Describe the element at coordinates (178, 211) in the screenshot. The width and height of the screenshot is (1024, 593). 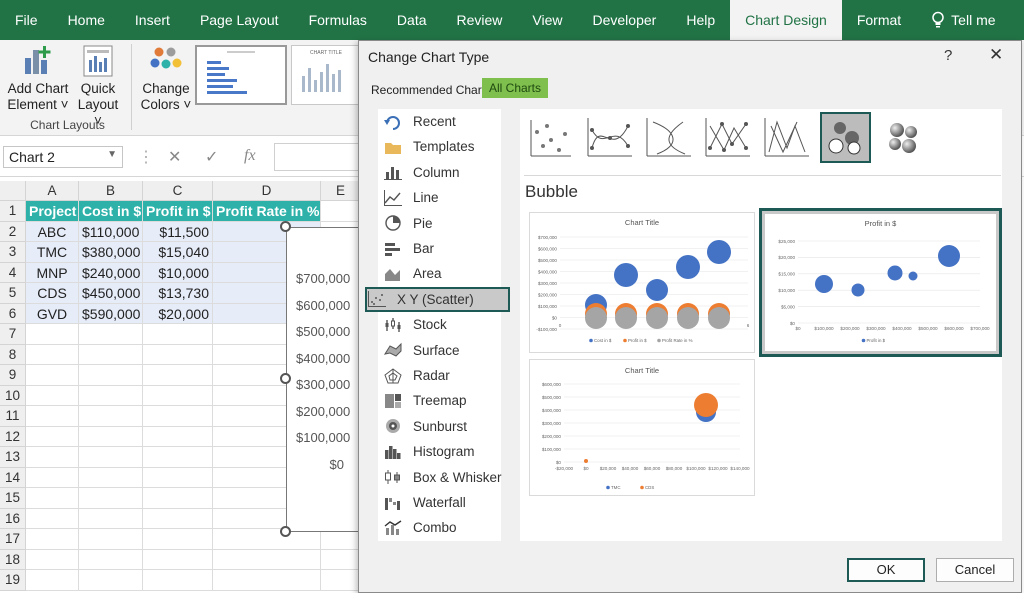
I see `table-header-cell: Profit in $` at that location.